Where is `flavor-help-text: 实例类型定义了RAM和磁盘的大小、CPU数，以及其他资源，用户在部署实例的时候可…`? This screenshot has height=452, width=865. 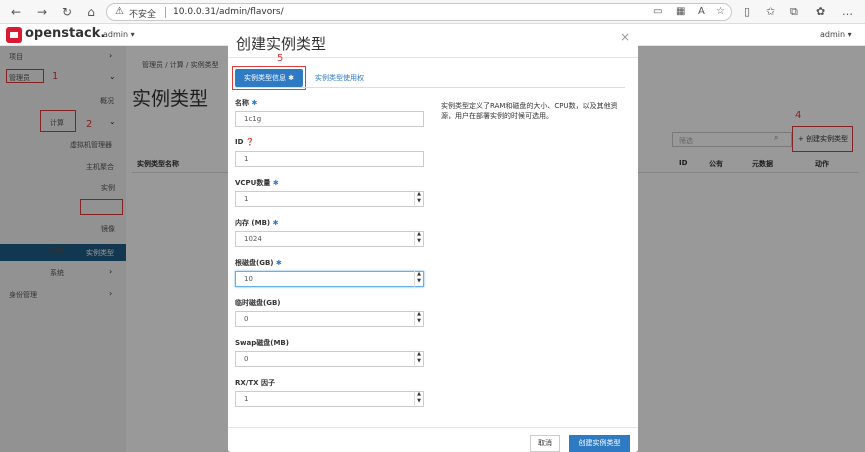
flavor-help-text: 实例类型定义了RAM和磁盘的大小、CPU数，以及其他资源，用户在部署实例的时候可… is located at coordinates (529, 111).